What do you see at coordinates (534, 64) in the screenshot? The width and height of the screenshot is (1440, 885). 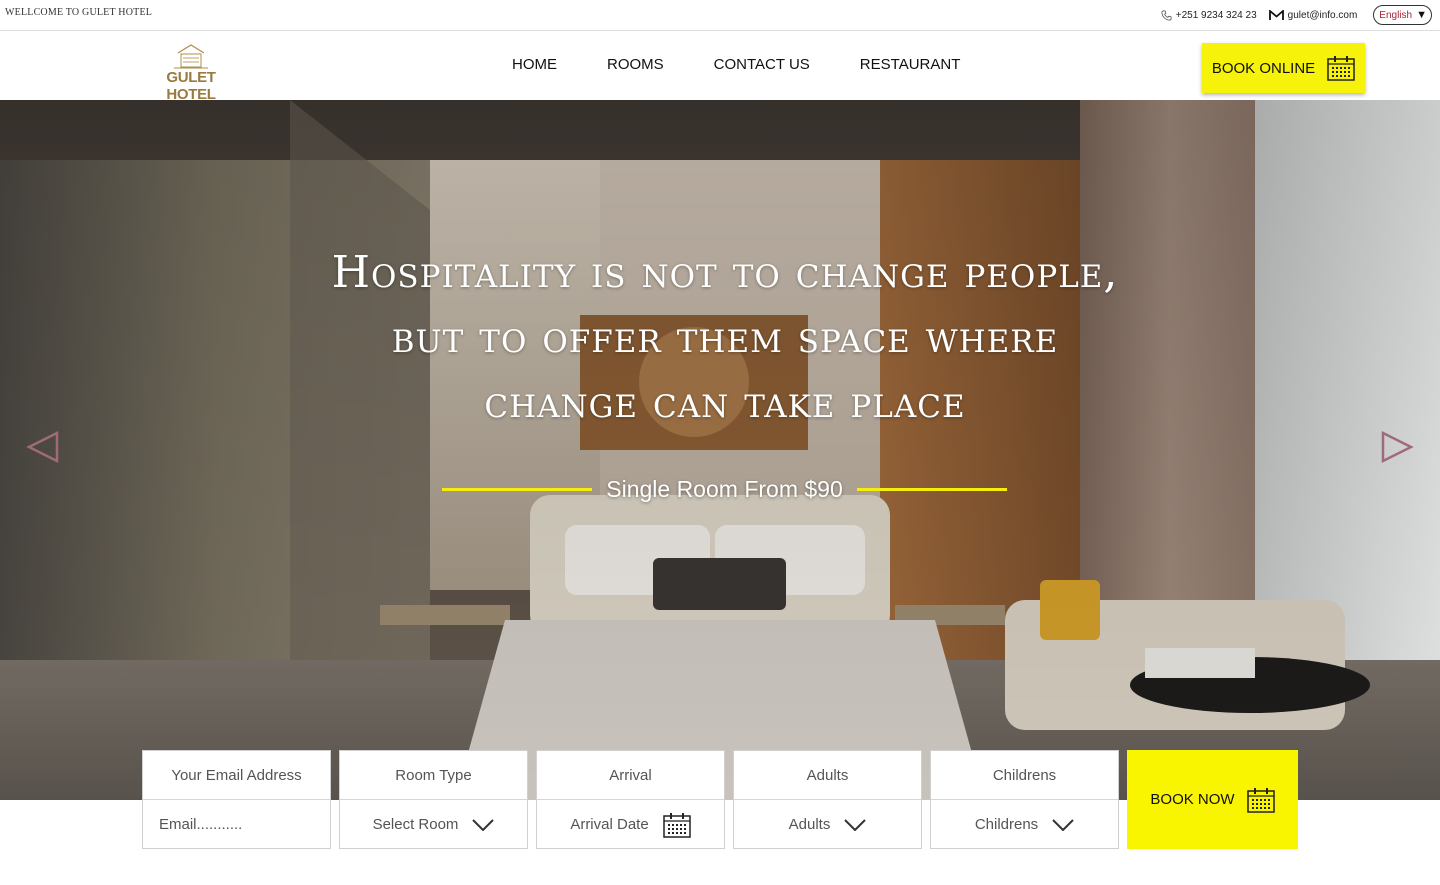 I see `nav-home: HOME` at bounding box center [534, 64].